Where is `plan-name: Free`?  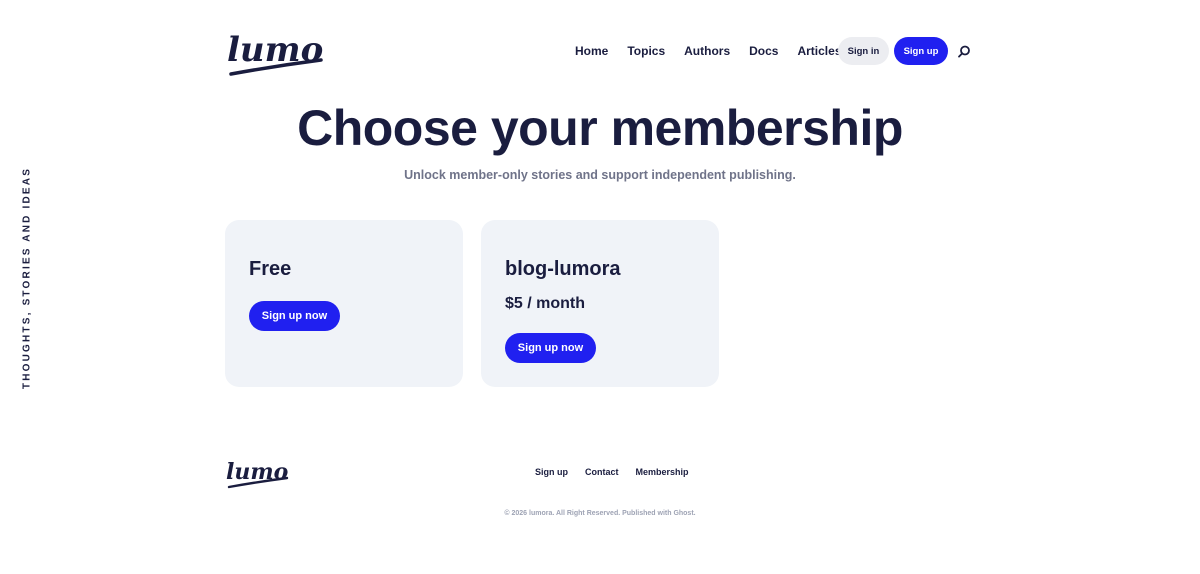 plan-name: Free is located at coordinates (270, 269).